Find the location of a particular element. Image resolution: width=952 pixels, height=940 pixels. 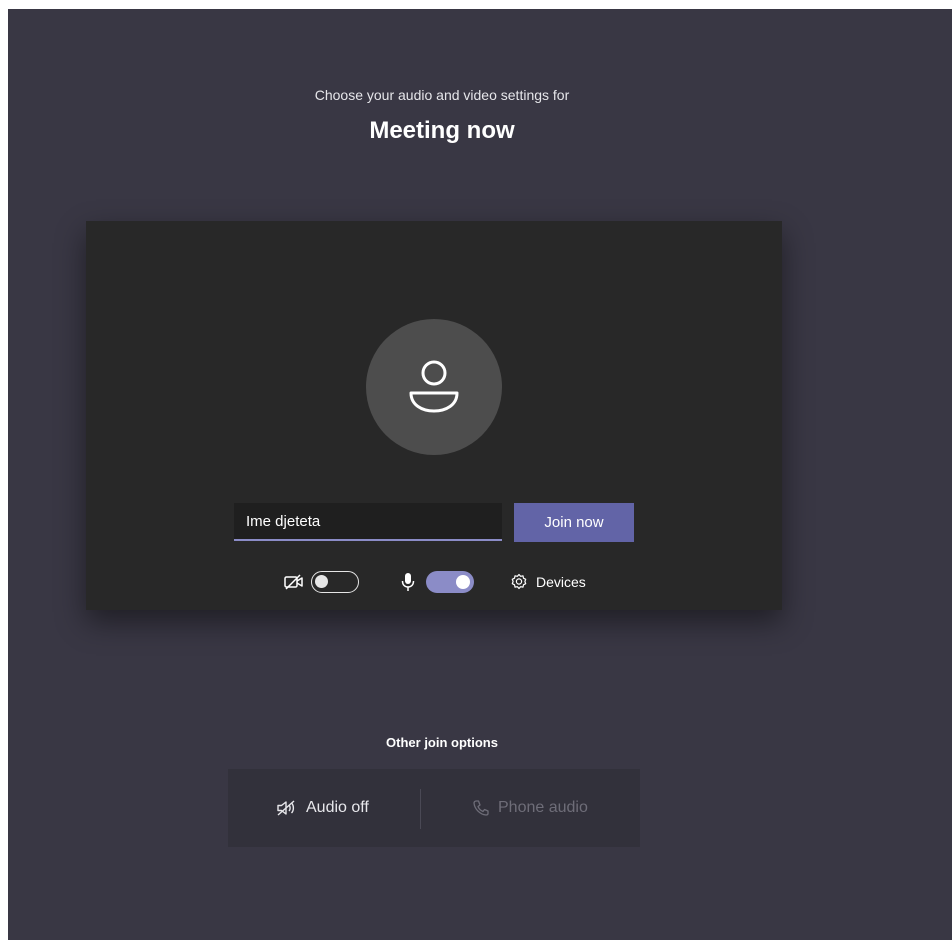

gear-icon is located at coordinates (519, 581).